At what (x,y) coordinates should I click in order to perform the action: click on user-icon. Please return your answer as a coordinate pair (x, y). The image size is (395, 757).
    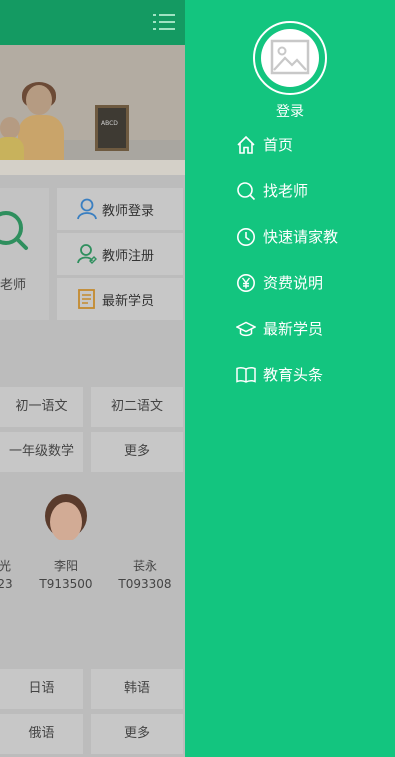
    Looking at the image, I should click on (87, 209).